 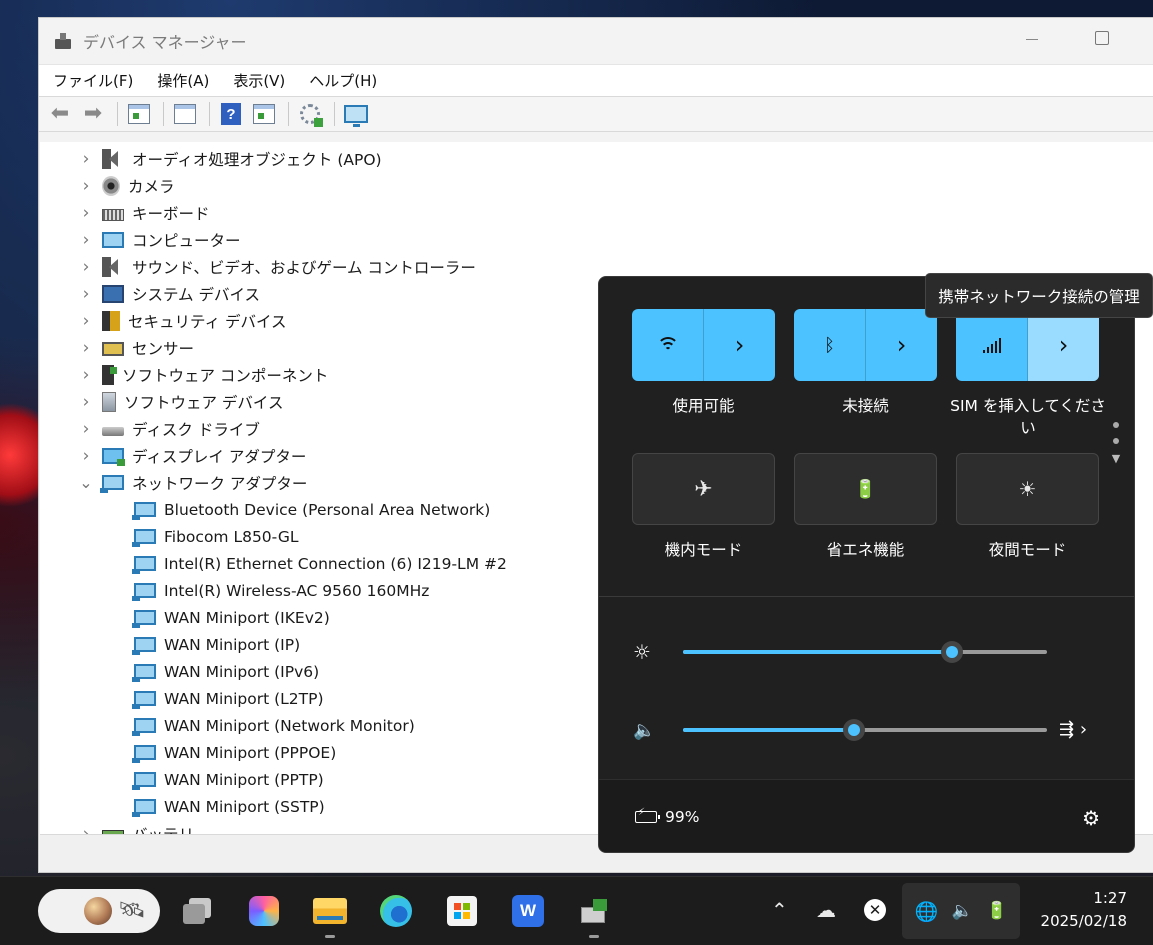 What do you see at coordinates (343, 80) in the screenshot?
I see `menu-help: ヘルプ(H)` at bounding box center [343, 80].